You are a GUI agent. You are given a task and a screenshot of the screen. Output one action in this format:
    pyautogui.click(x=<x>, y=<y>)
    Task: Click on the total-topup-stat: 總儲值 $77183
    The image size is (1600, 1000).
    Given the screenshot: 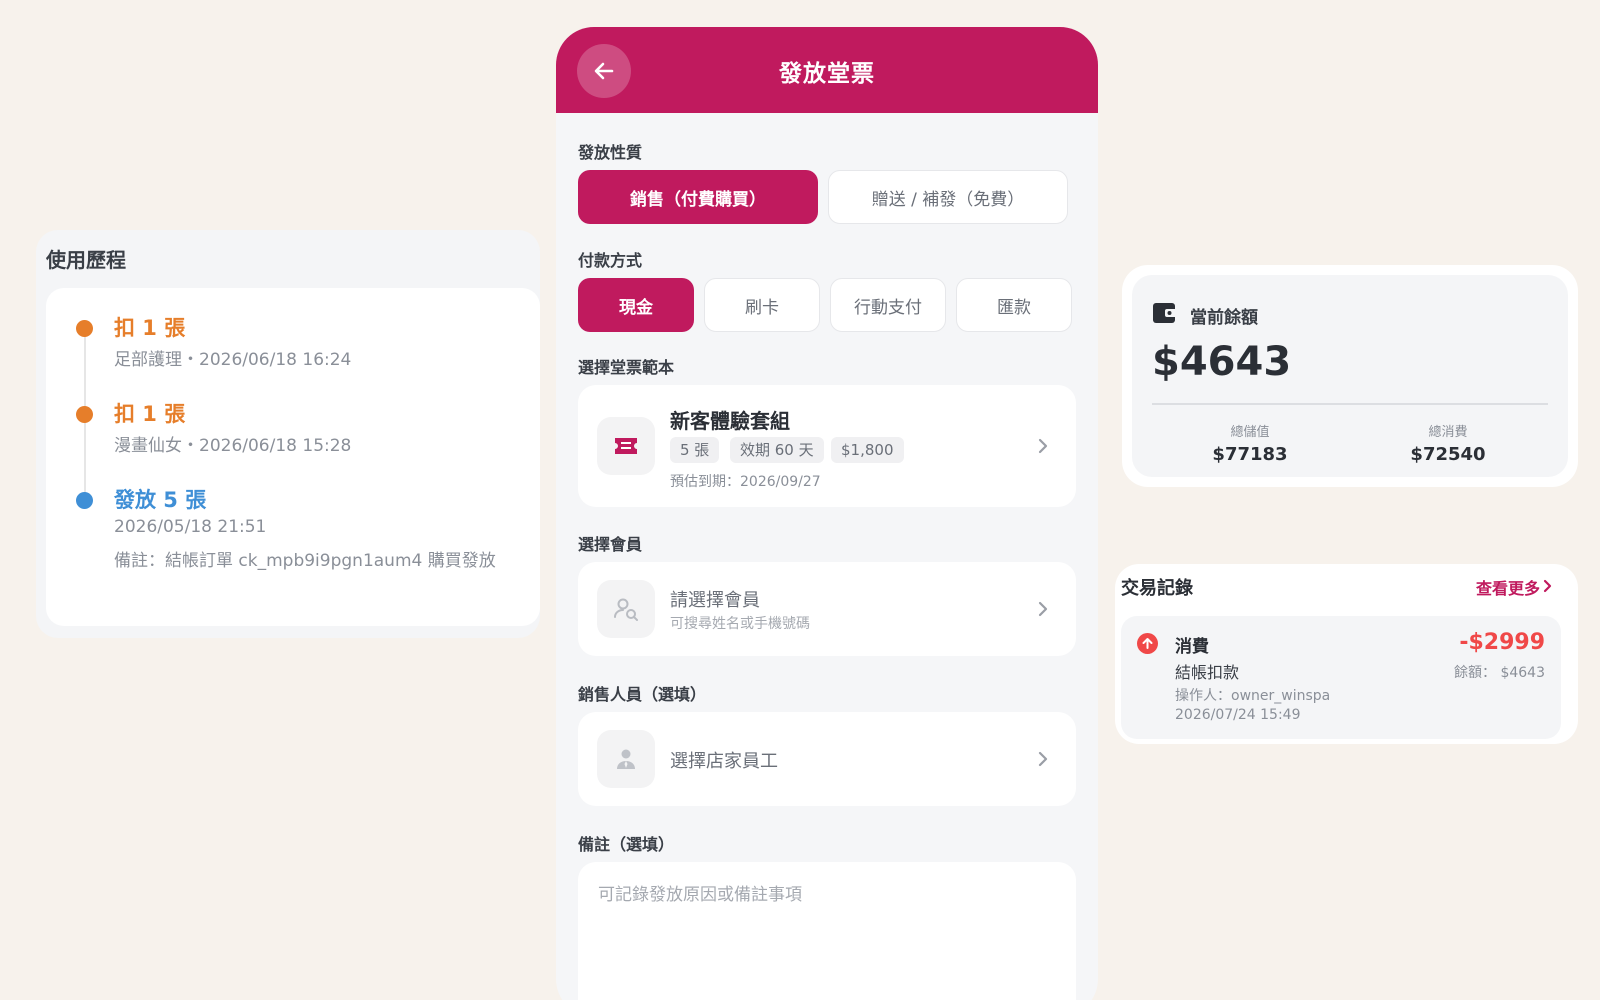 What is the action you would take?
    pyautogui.click(x=1250, y=443)
    